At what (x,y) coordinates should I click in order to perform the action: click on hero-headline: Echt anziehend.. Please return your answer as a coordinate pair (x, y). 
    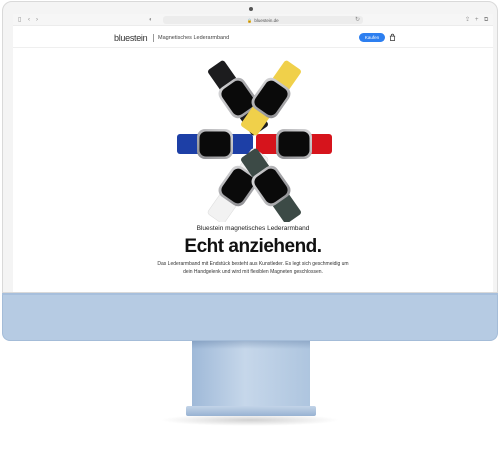
    Looking at the image, I should click on (253, 246).